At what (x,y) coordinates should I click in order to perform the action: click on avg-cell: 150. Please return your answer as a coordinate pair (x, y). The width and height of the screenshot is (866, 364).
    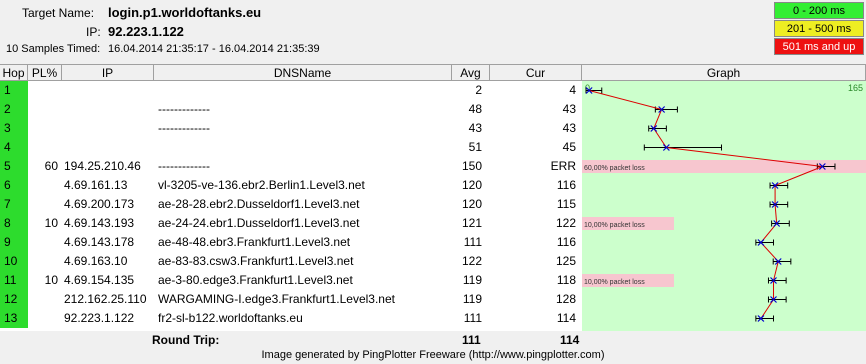
    Looking at the image, I should click on (471, 166).